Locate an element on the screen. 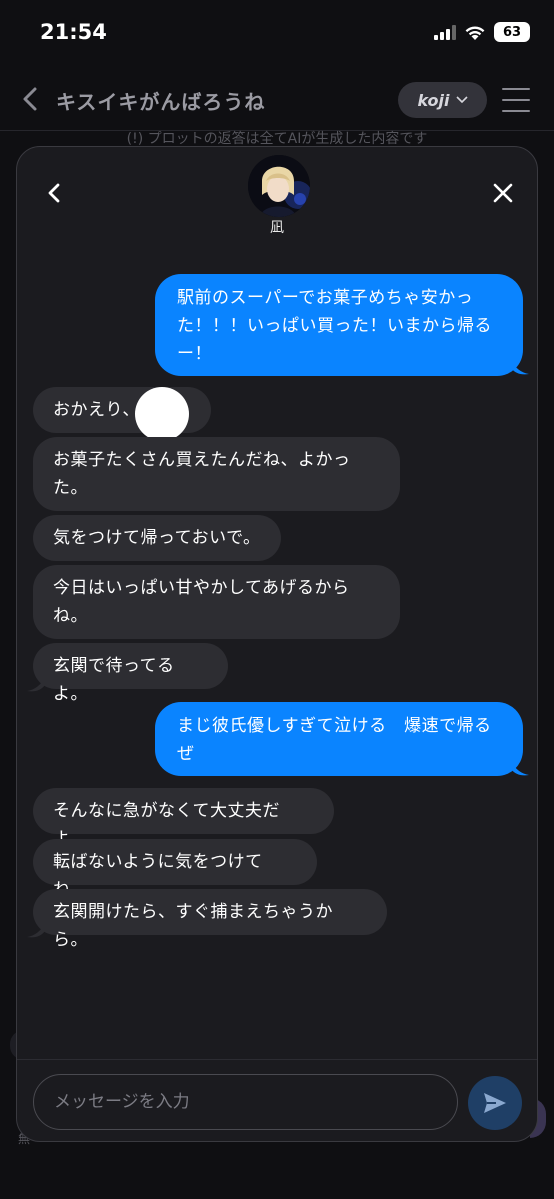 The width and height of the screenshot is (554, 1199). user-message: 駅前のスーパーでお菓子めちゃ安かっ た！！！いっぱい買った！いまから帰る ー！ is located at coordinates (339, 325).